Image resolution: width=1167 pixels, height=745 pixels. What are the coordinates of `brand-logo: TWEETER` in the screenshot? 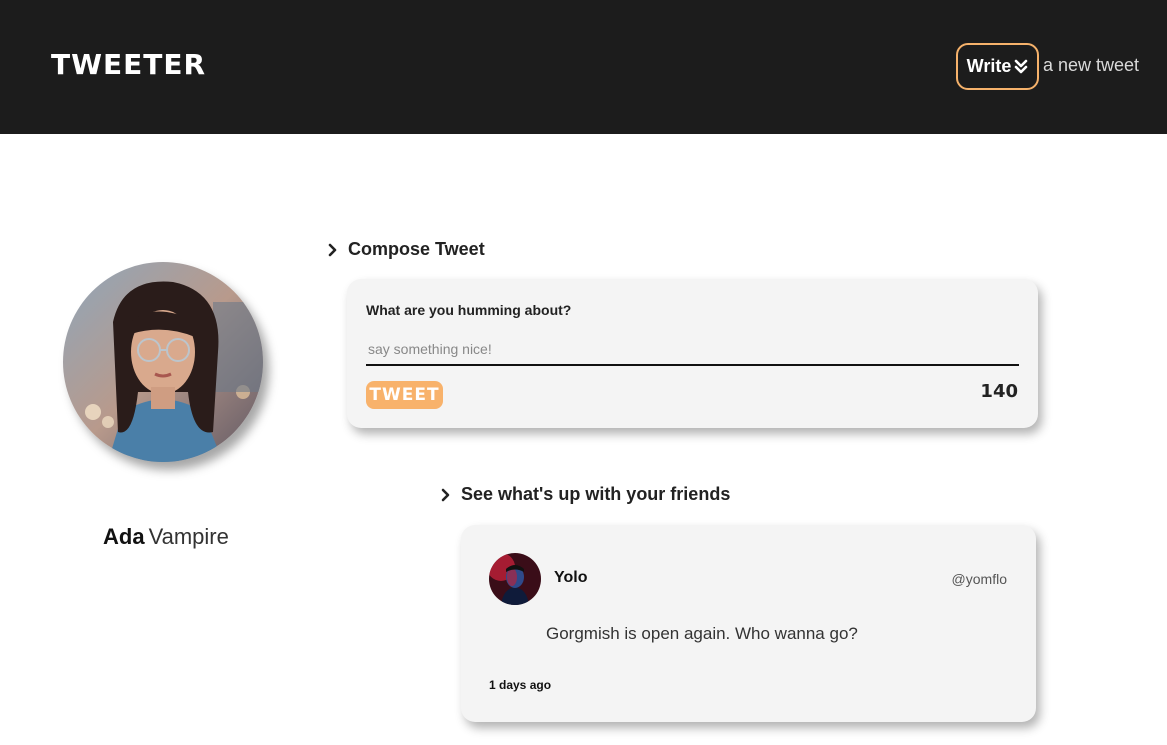 It's located at (128, 64).